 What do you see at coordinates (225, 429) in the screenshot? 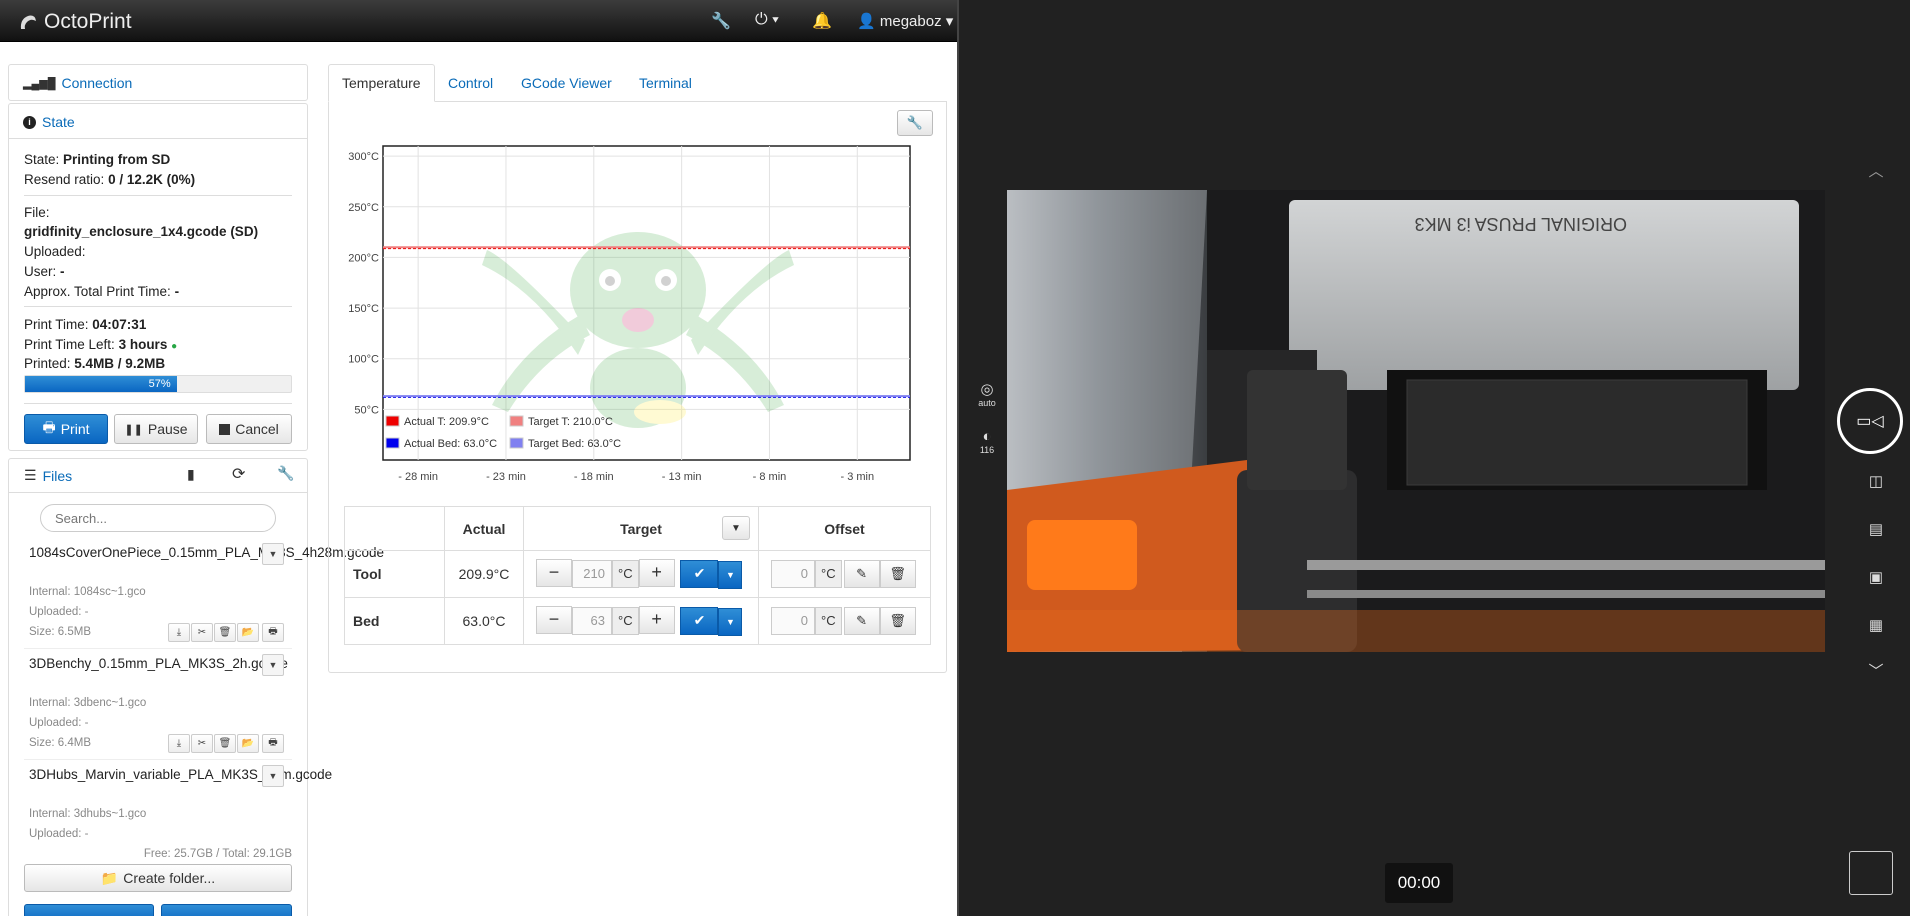
I see `stop-icon` at bounding box center [225, 429].